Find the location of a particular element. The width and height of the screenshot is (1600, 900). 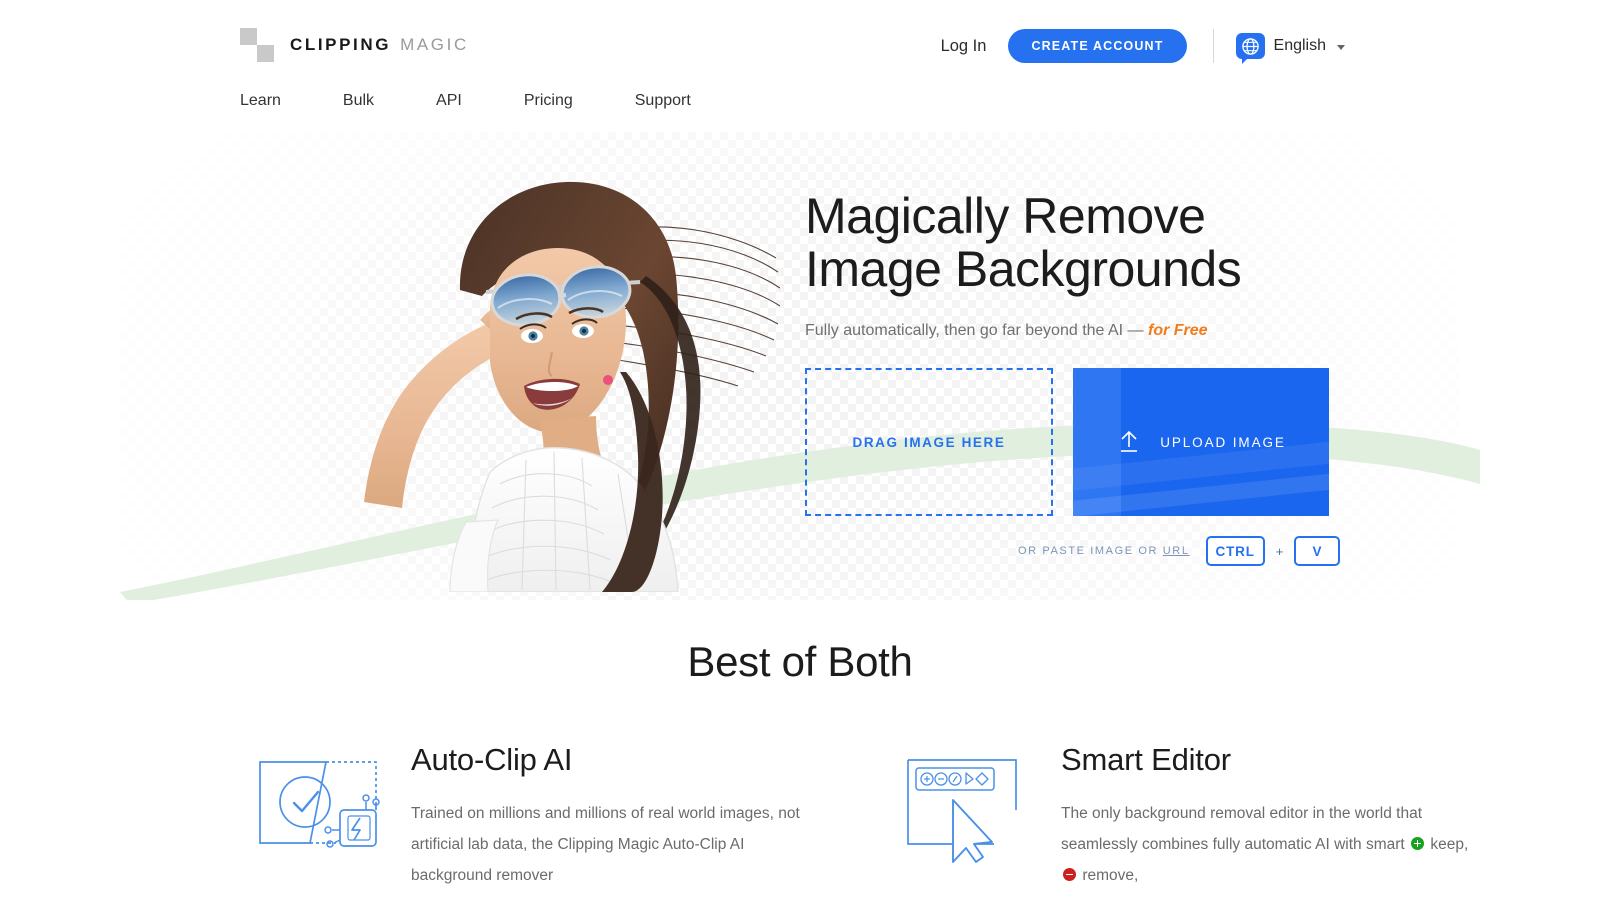

chevron-down-icon is located at coordinates (1341, 47).